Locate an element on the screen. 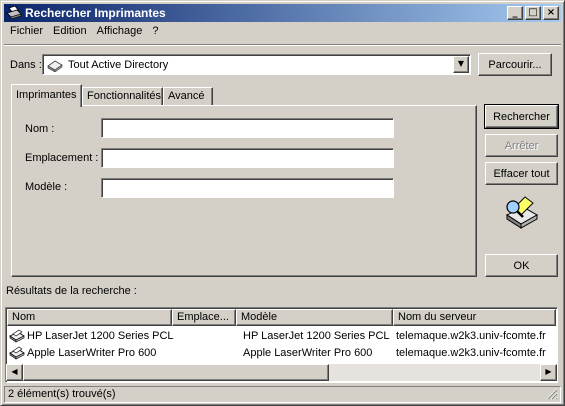 This screenshot has width=565, height=406. name-input is located at coordinates (247, 128).